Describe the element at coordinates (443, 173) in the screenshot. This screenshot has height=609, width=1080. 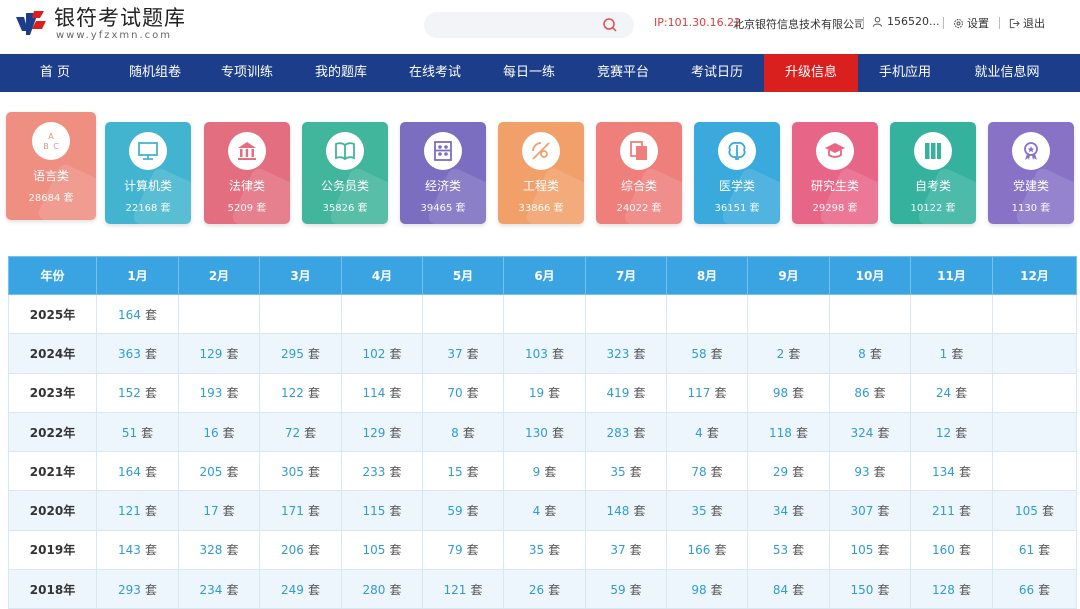
I see `category-card: 经济类 39465 套` at that location.